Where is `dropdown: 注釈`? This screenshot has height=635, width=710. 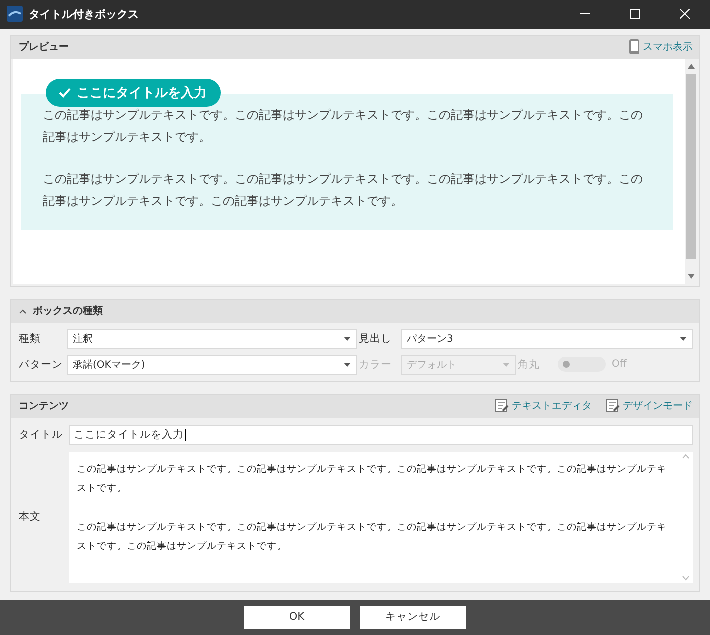
dropdown: 注釈 is located at coordinates (212, 338).